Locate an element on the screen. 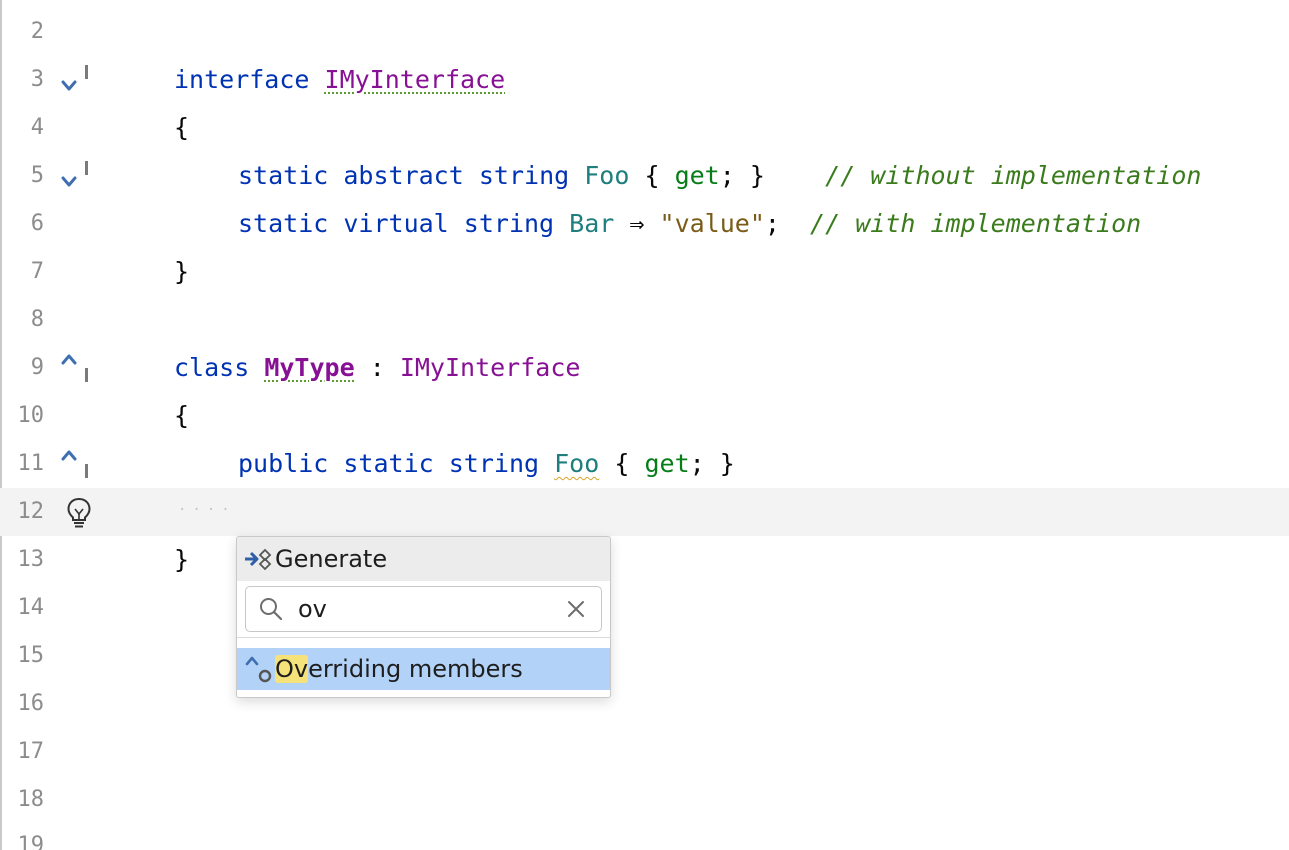 This screenshot has height=850, width=1289. line-number: 10 is located at coordinates (31, 415).